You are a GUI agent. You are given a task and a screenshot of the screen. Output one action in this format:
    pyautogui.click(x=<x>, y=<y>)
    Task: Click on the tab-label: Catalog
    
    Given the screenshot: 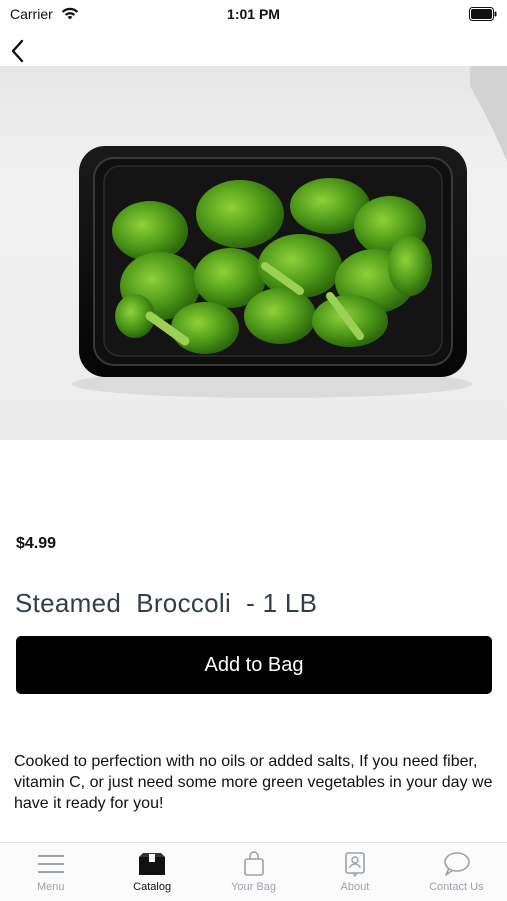 What is the action you would take?
    pyautogui.click(x=152, y=887)
    